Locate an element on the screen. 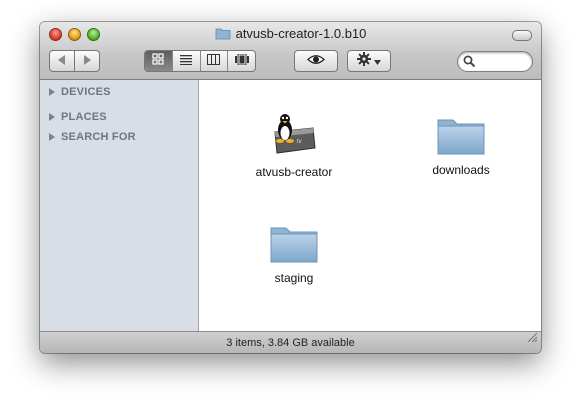 This screenshot has height=409, width=581. file-item-downloads: downloads is located at coordinates (461, 145).